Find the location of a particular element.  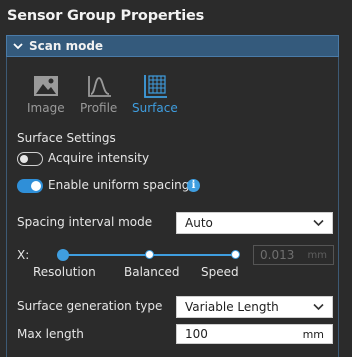

max-length-input: 100 mm is located at coordinates (254, 334).